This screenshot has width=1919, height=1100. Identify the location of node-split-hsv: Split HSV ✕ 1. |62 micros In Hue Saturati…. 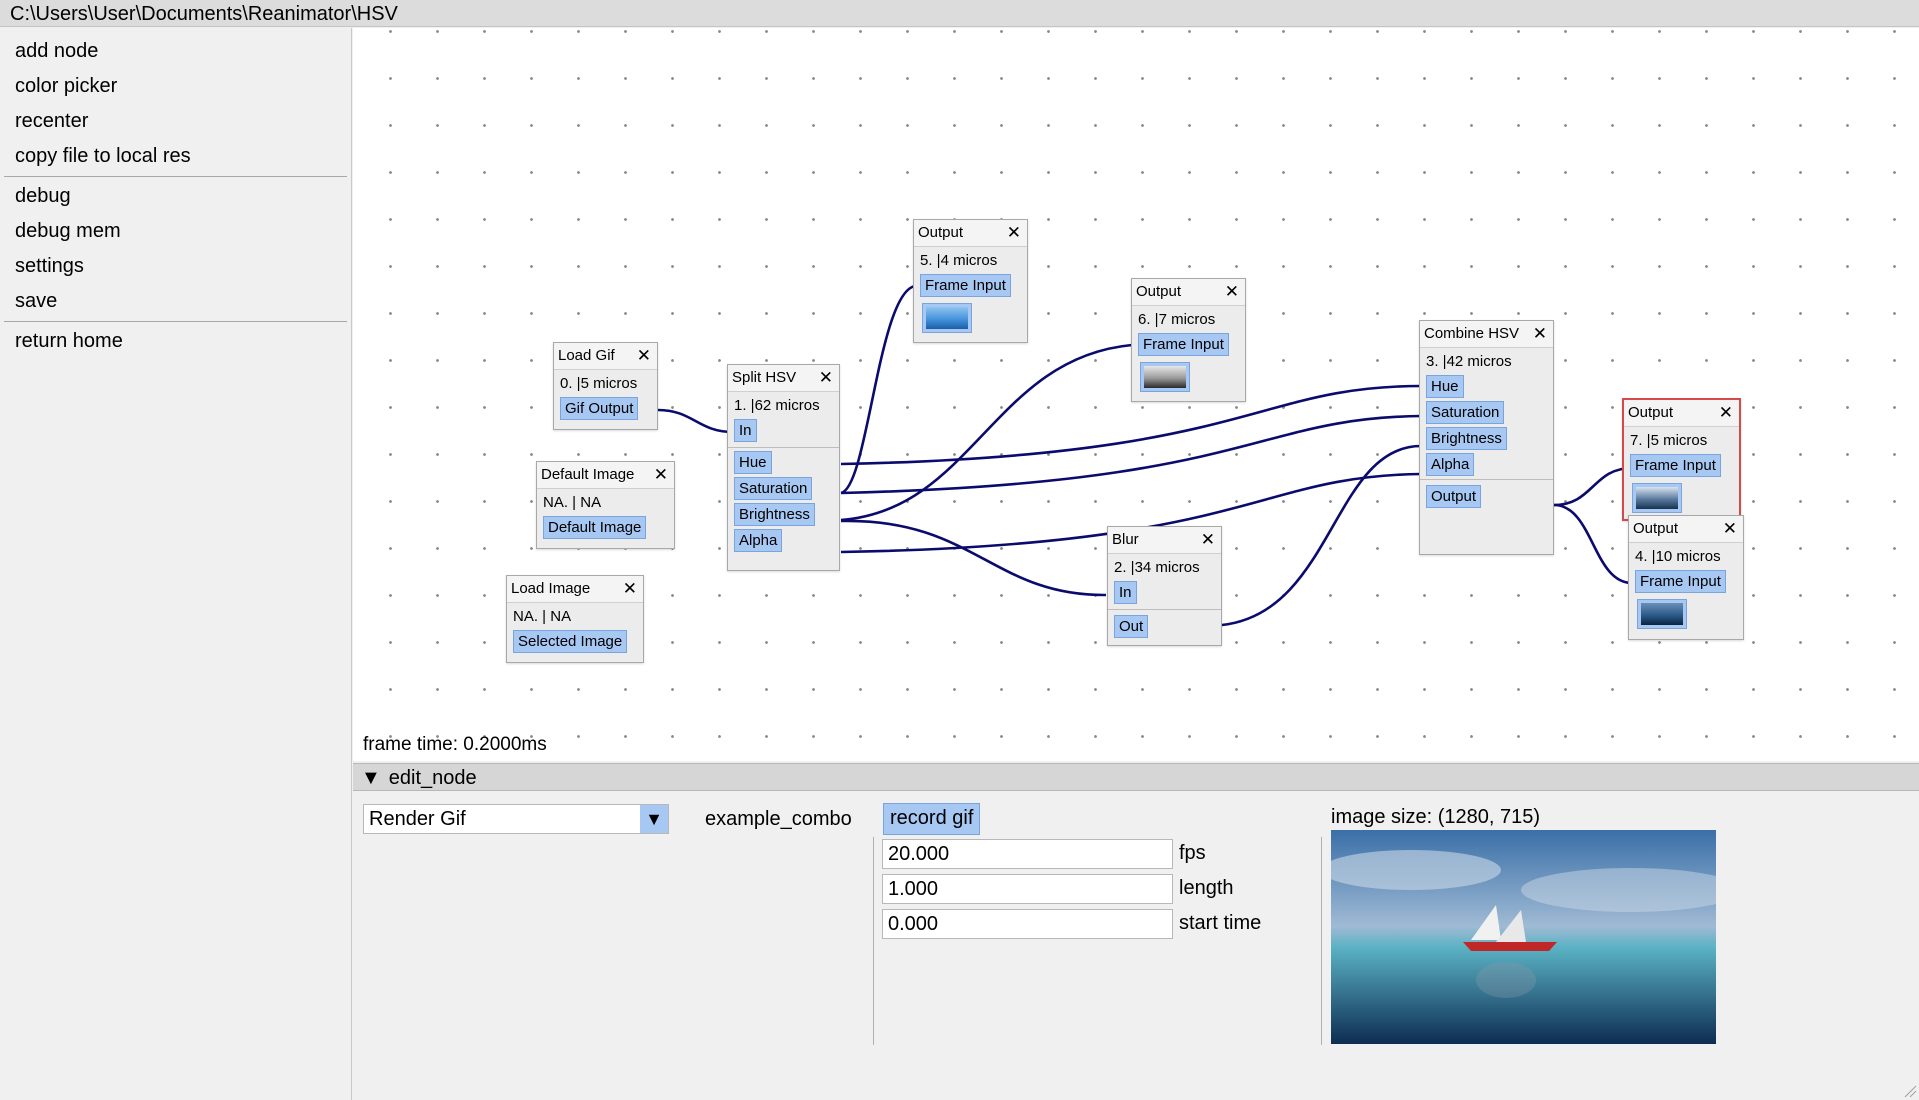
(783, 467).